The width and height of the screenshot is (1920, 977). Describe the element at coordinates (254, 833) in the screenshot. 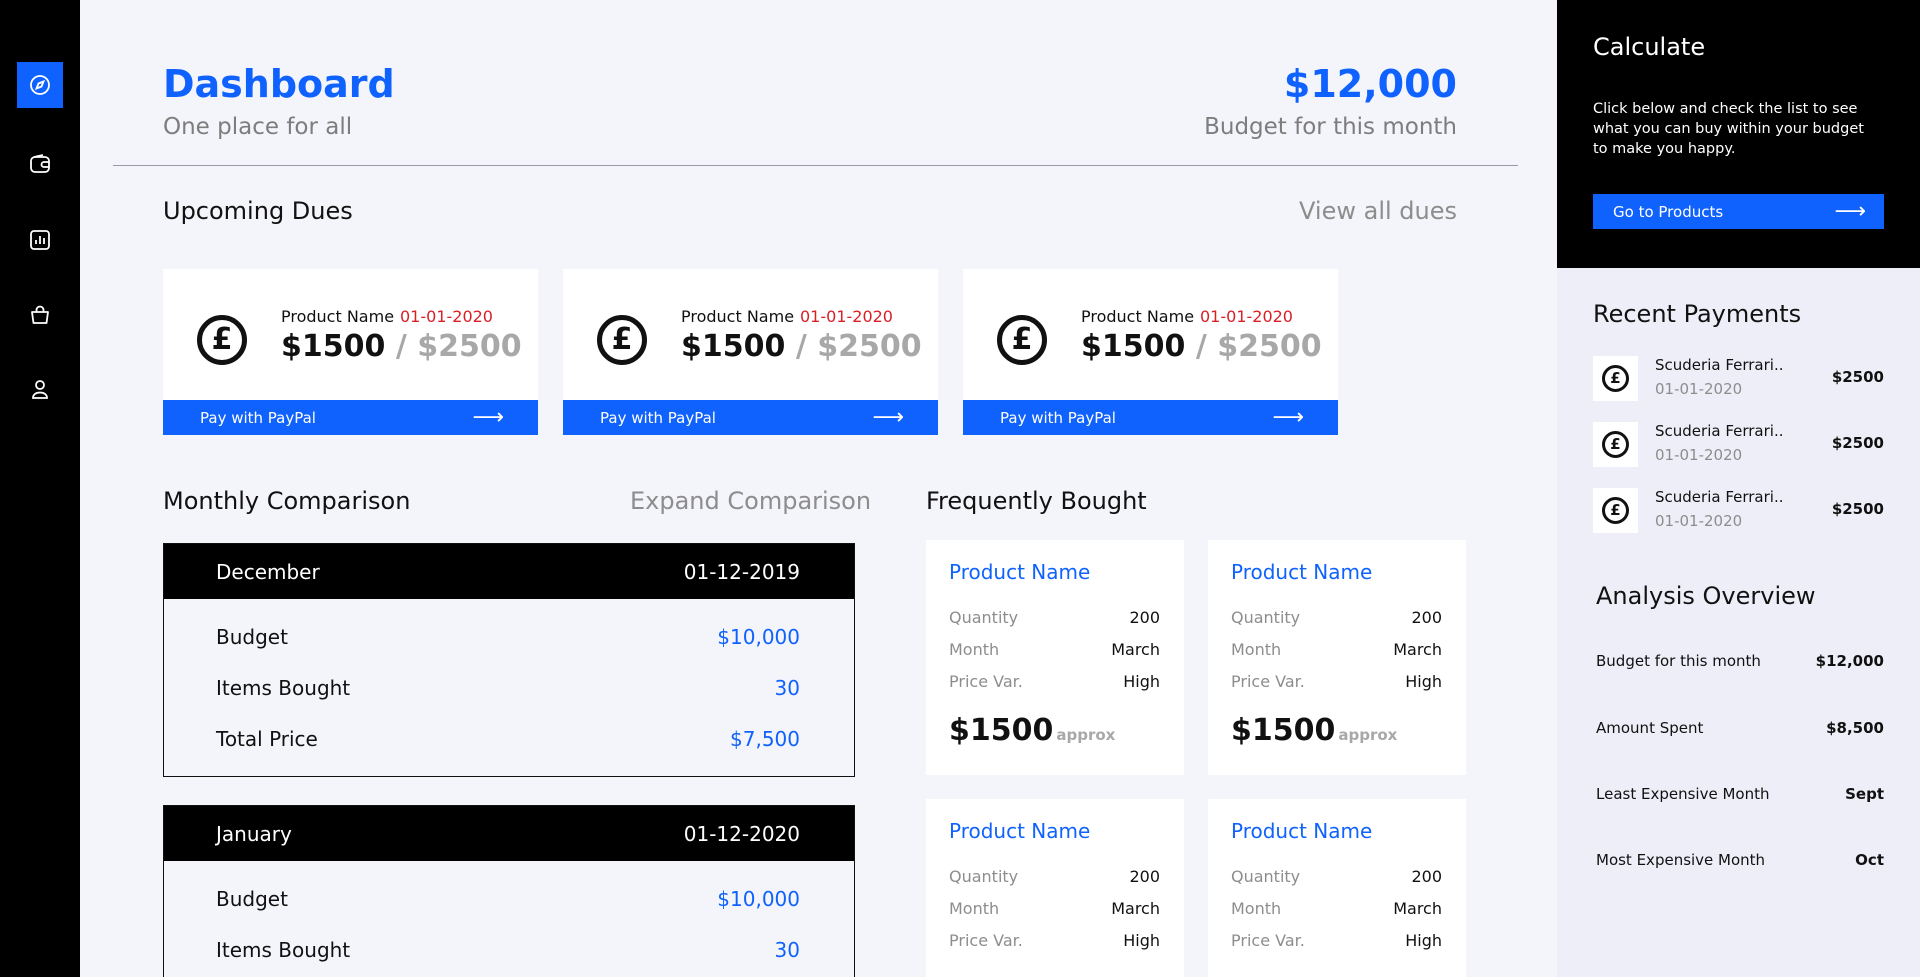

I see `comparison-month: January` at that location.